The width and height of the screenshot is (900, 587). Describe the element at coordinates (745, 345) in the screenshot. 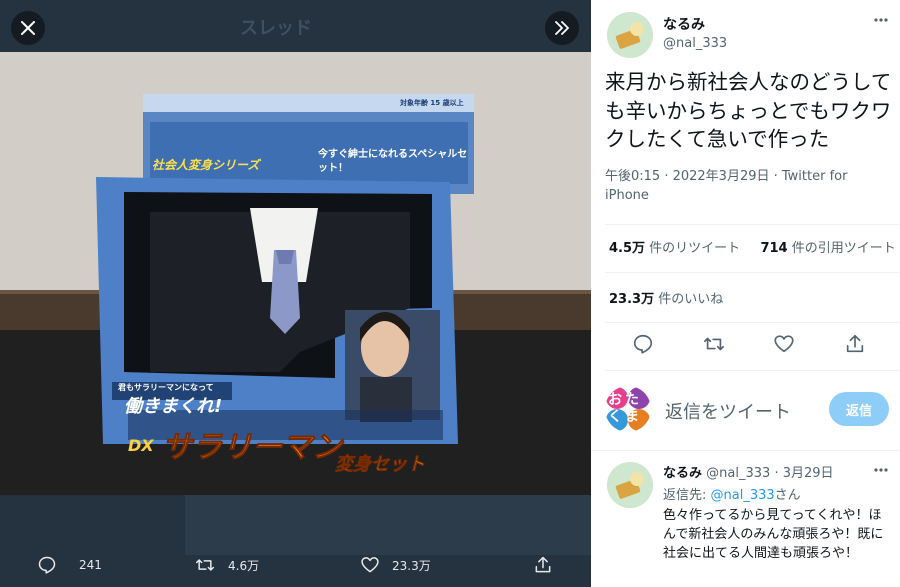

I see `tweet-action-bar` at that location.